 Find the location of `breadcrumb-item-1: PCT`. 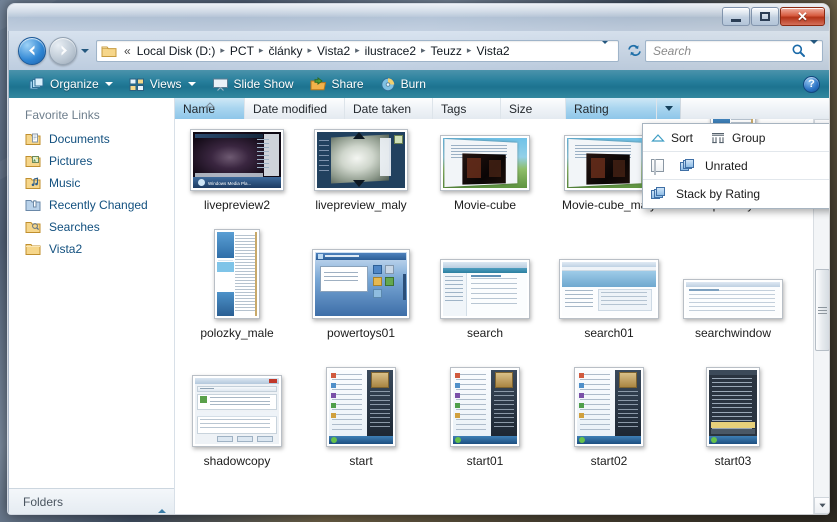

breadcrumb-item-1: PCT is located at coordinates (242, 51).